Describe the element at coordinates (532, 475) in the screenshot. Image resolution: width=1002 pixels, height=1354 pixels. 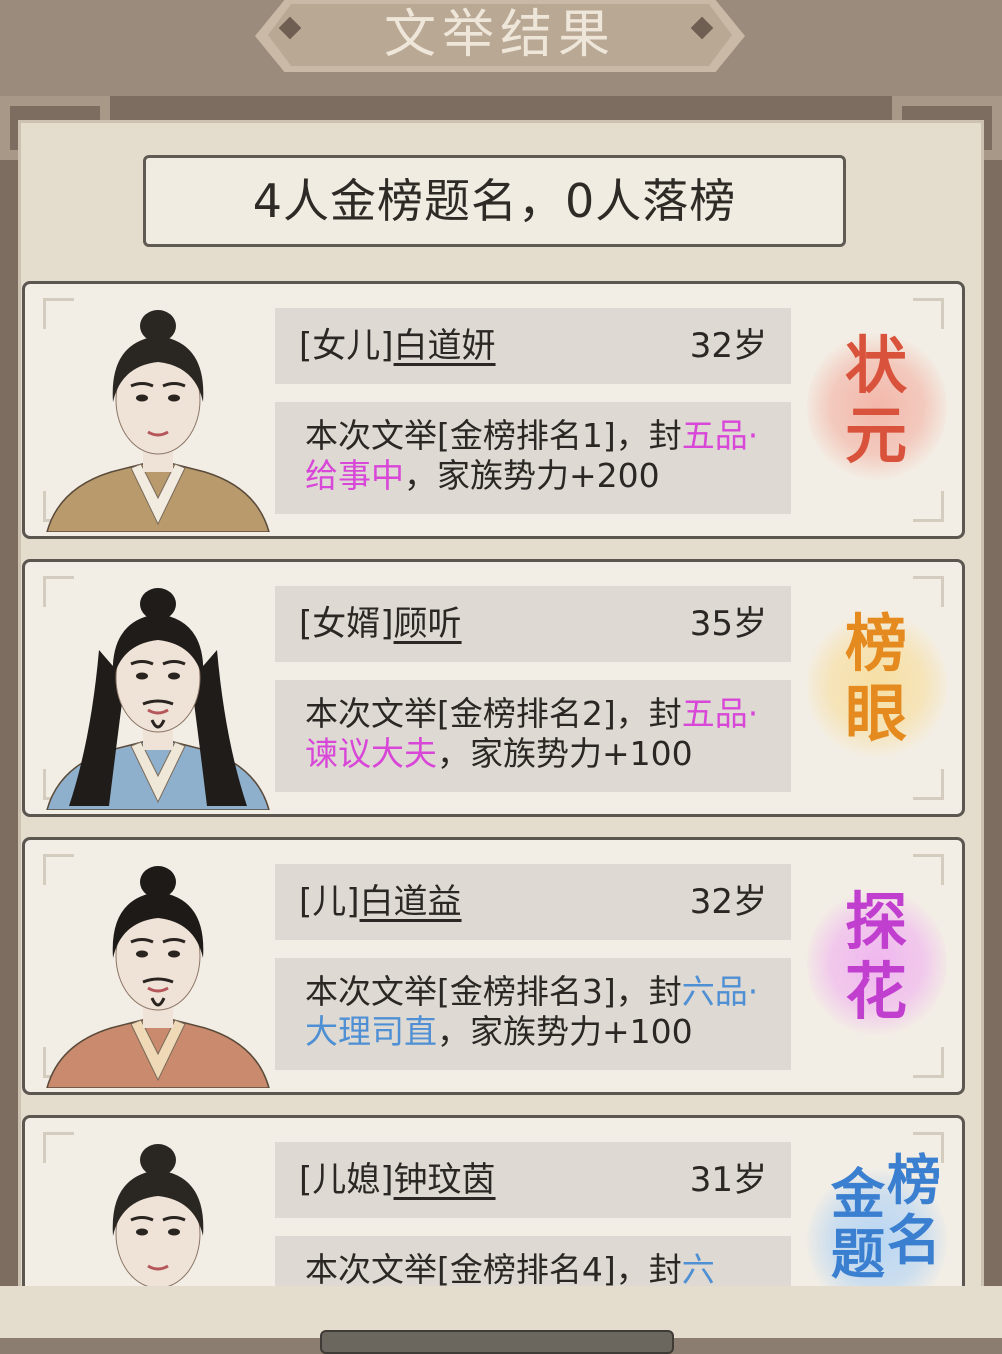
I see `desc-suffix: ，家族势力+200` at that location.